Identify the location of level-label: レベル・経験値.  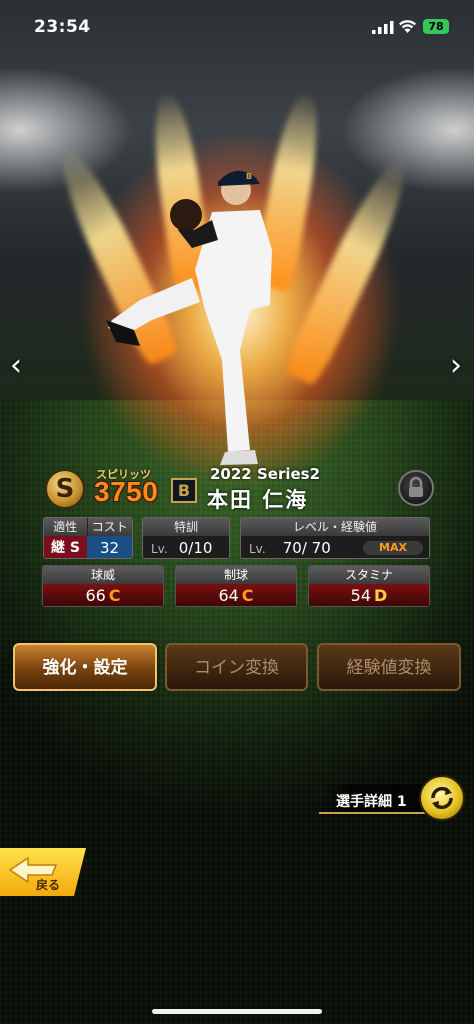
(335, 527).